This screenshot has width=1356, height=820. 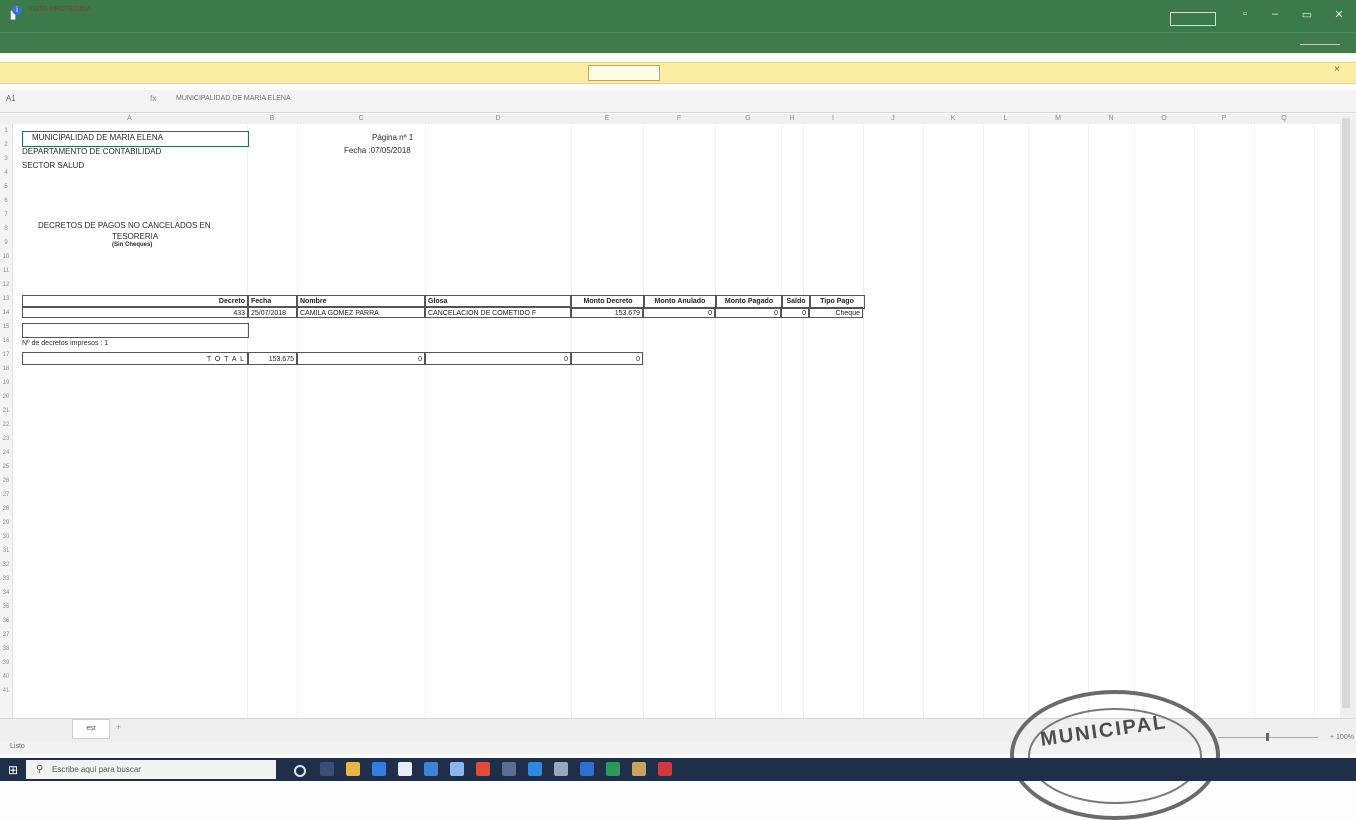 I want to click on add-sheet-icon: +, so click(x=121, y=727).